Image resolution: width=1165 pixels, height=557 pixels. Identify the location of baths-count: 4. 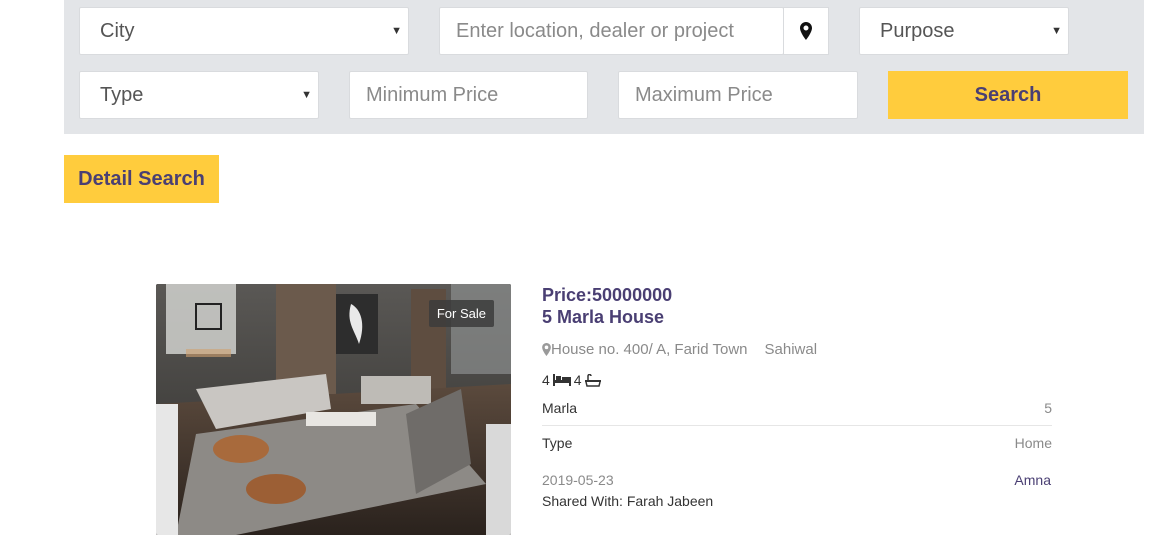
(577, 380).